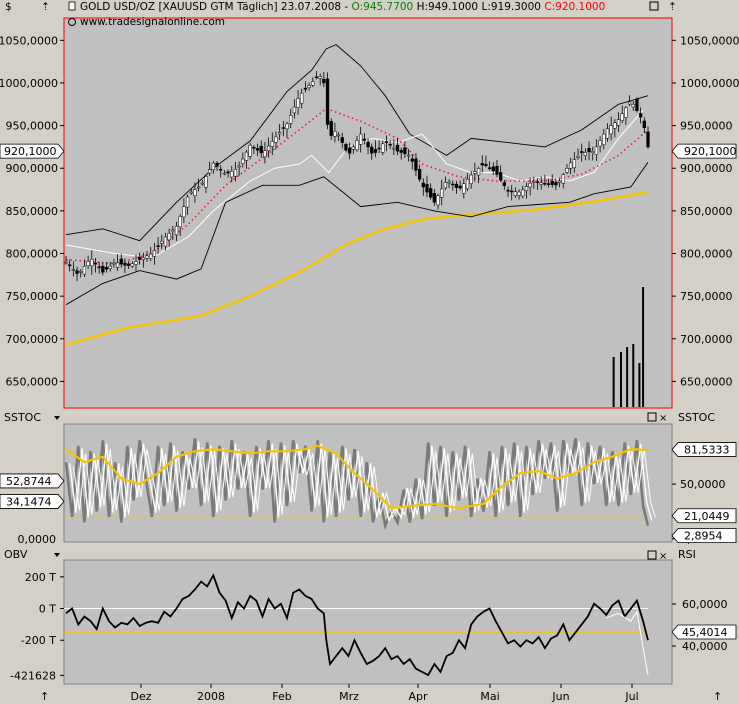 Image resolution: width=739 pixels, height=704 pixels. What do you see at coordinates (489, 696) in the screenshot?
I see `x-axis-label: Mai` at bounding box center [489, 696].